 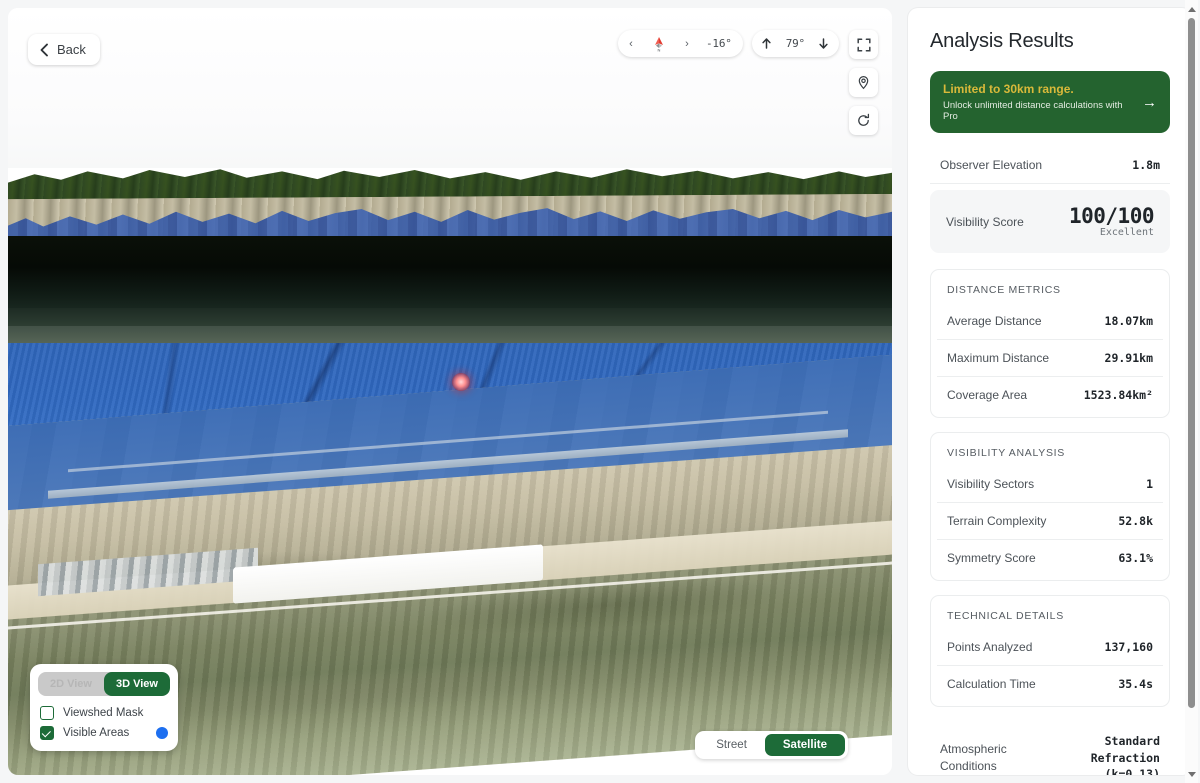 I want to click on layer-row-viewshed-mask: Viewshed Mask, so click(x=104, y=713).